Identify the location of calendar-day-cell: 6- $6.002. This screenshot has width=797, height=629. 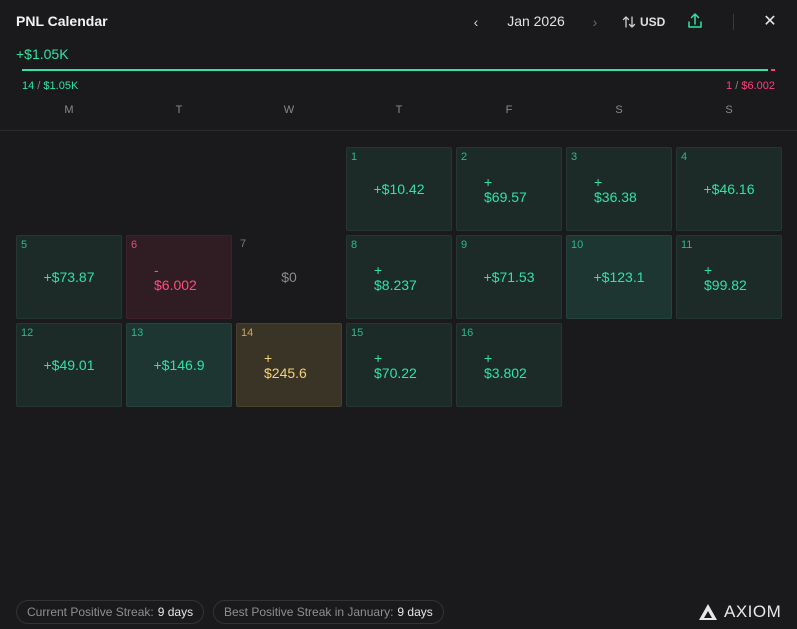
(179, 277).